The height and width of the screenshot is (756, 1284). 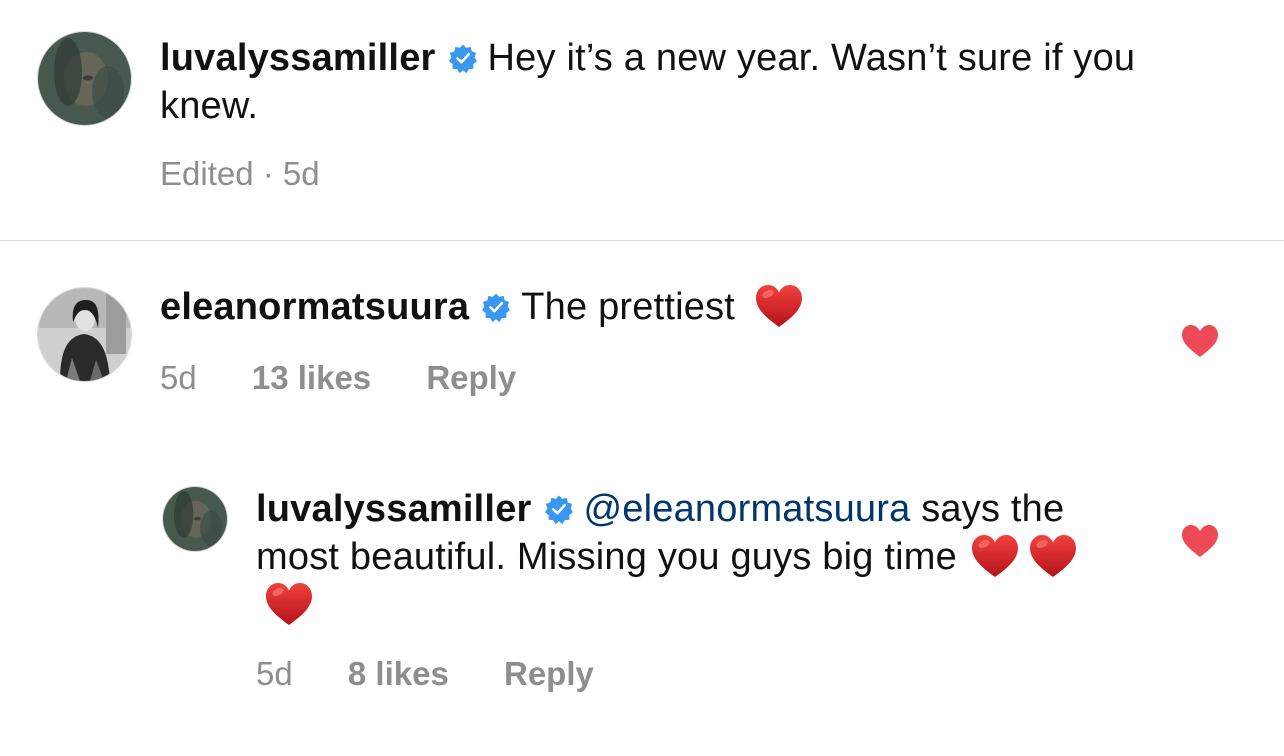 What do you see at coordinates (747, 509) in the screenshot?
I see `mention-link: @eleanormatsuura` at bounding box center [747, 509].